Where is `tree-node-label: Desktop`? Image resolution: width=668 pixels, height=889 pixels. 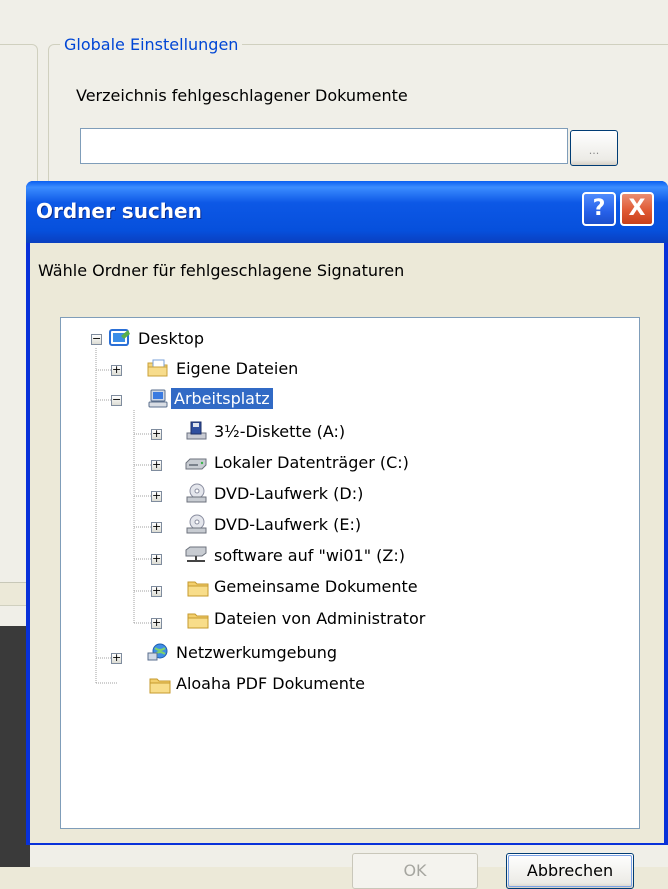 tree-node-label: Desktop is located at coordinates (171, 338).